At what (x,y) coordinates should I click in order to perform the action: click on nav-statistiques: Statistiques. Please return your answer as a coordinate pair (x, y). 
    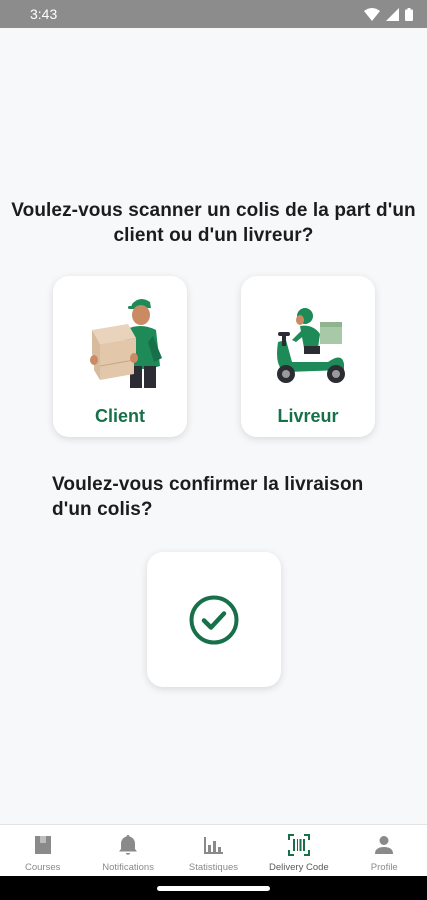
    Looking at the image, I should click on (213, 849).